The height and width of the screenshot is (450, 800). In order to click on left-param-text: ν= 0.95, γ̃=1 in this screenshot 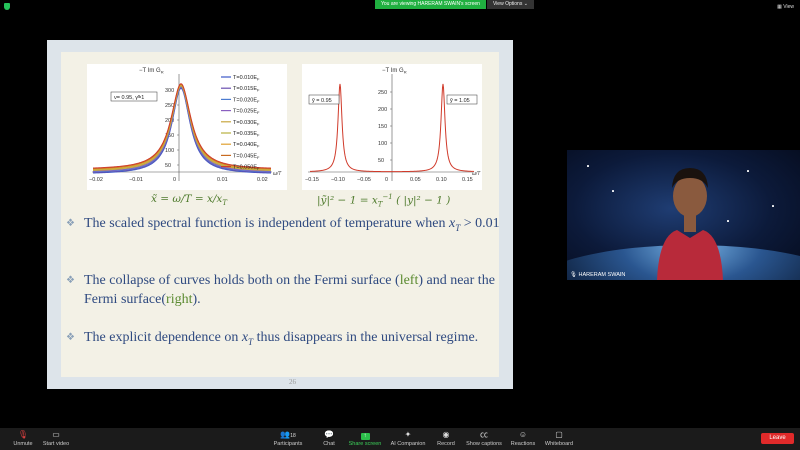, I will do `click(129, 98)`.